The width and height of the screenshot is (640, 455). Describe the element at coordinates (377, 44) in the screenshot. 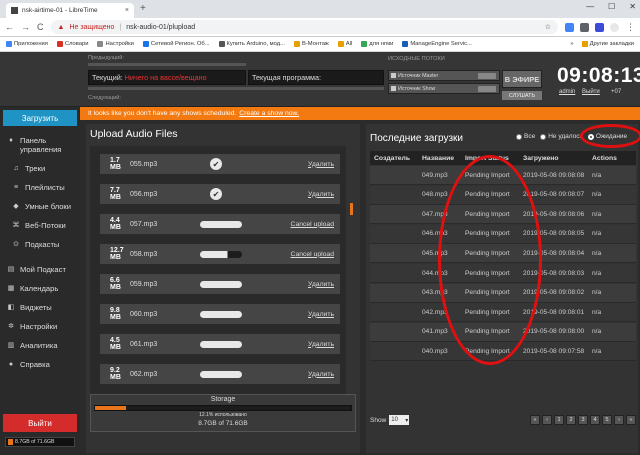

I see `bookmark-item: для нгми` at that location.